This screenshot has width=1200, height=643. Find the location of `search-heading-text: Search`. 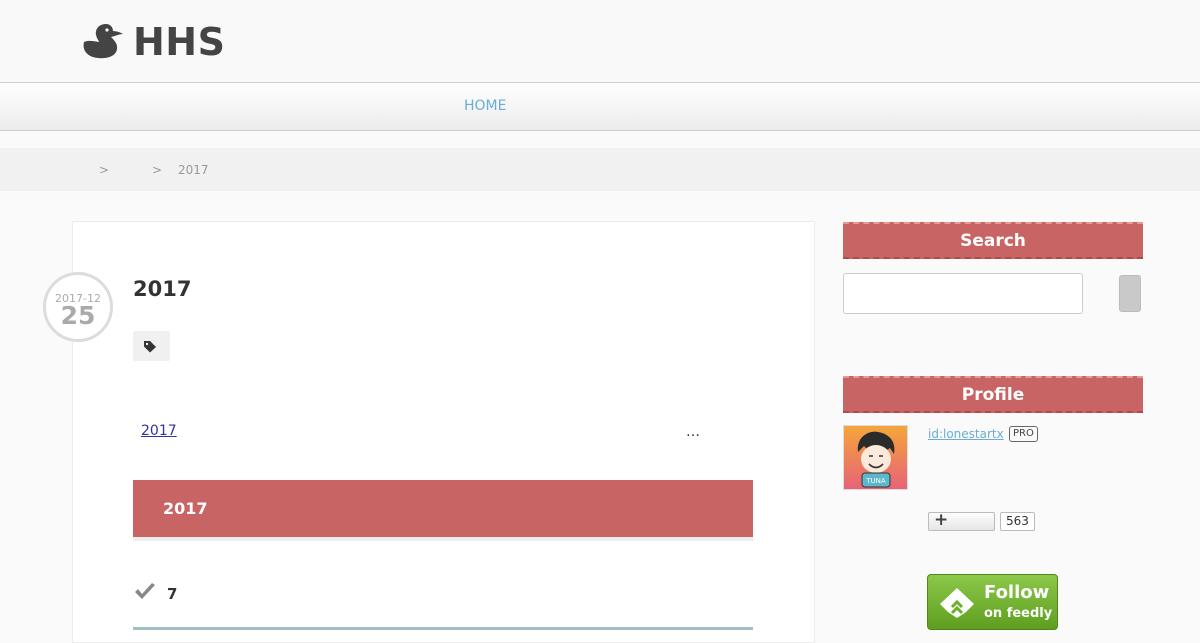

search-heading-text: Search is located at coordinates (993, 241).